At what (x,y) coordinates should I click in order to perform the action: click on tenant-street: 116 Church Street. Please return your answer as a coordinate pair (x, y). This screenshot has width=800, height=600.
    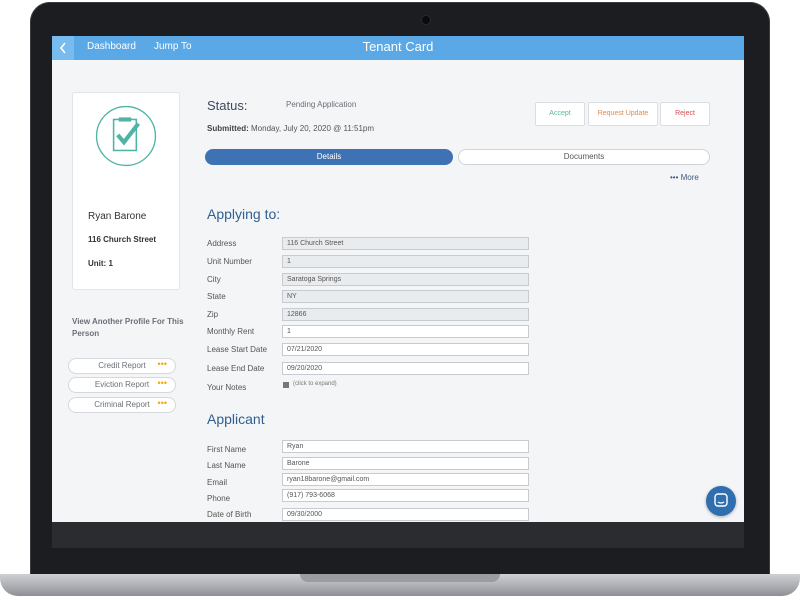
    Looking at the image, I should click on (122, 239).